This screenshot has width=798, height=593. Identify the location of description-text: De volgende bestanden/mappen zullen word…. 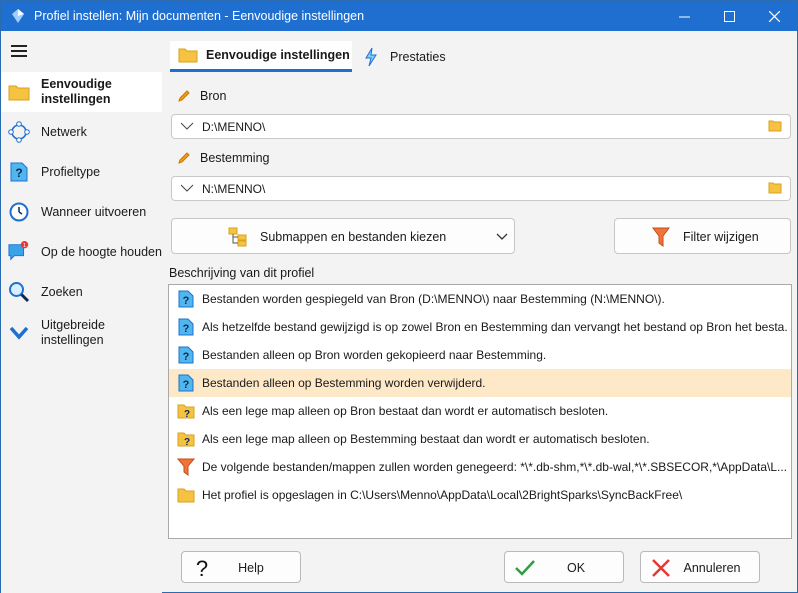
(494, 467).